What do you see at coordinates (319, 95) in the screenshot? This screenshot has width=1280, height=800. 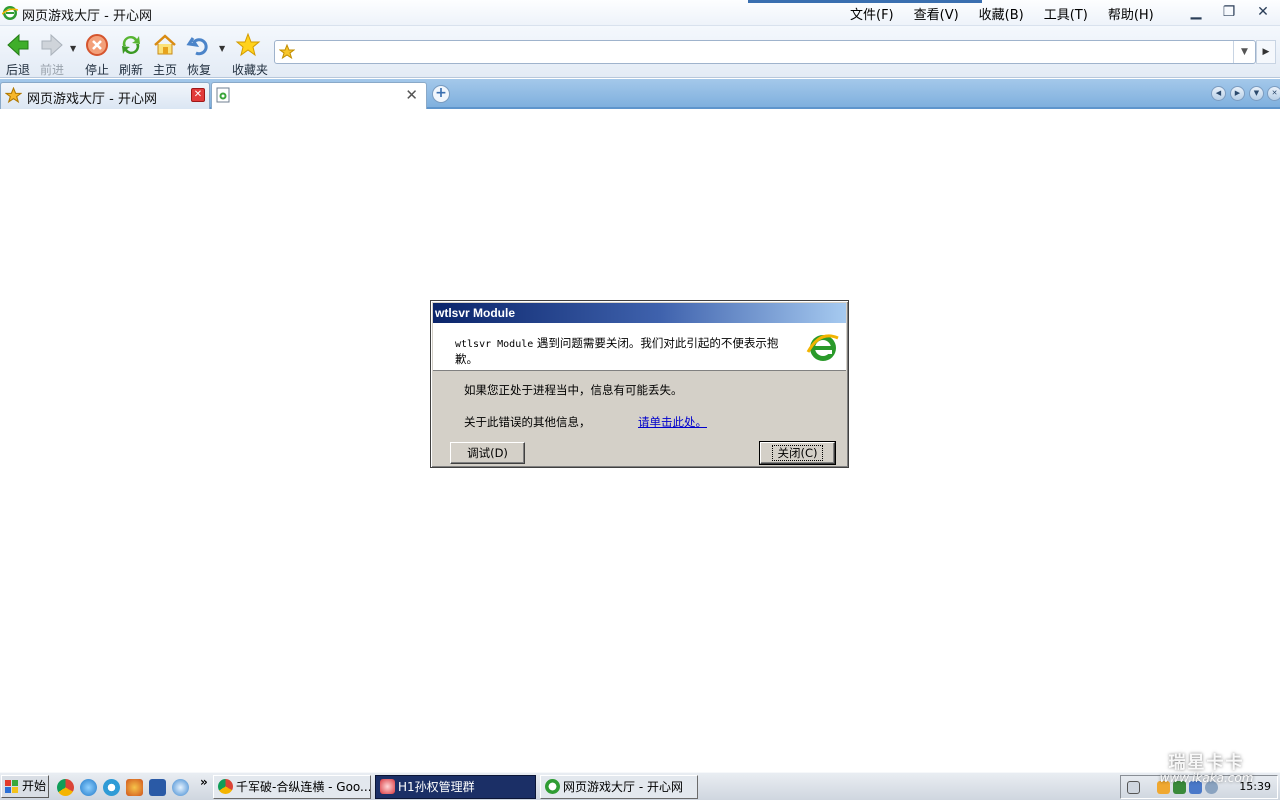 I see `tab-blank: ✕` at bounding box center [319, 95].